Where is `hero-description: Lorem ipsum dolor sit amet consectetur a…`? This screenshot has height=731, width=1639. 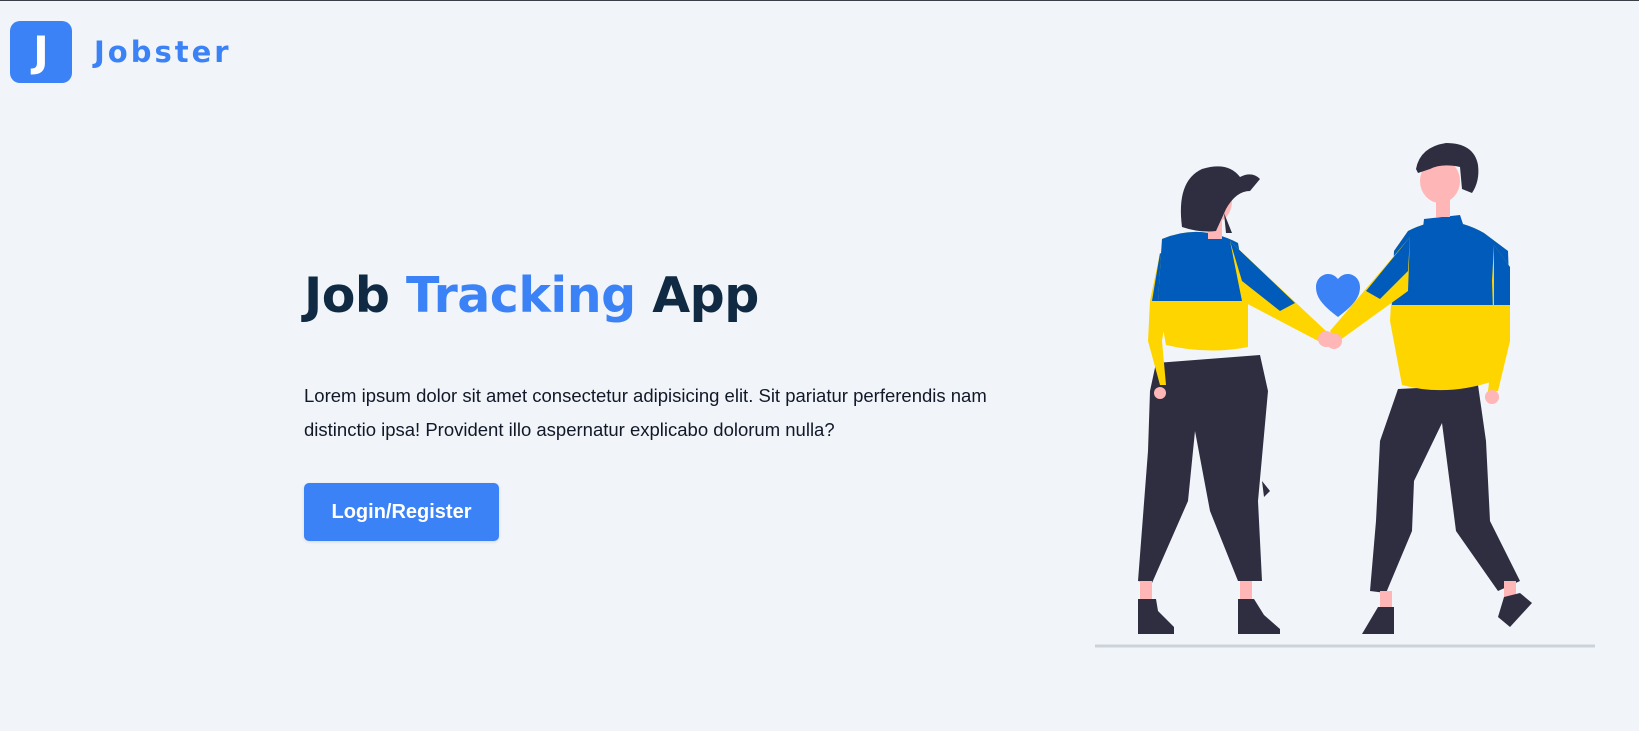 hero-description: Lorem ipsum dolor sit amet consectetur a… is located at coordinates (645, 412).